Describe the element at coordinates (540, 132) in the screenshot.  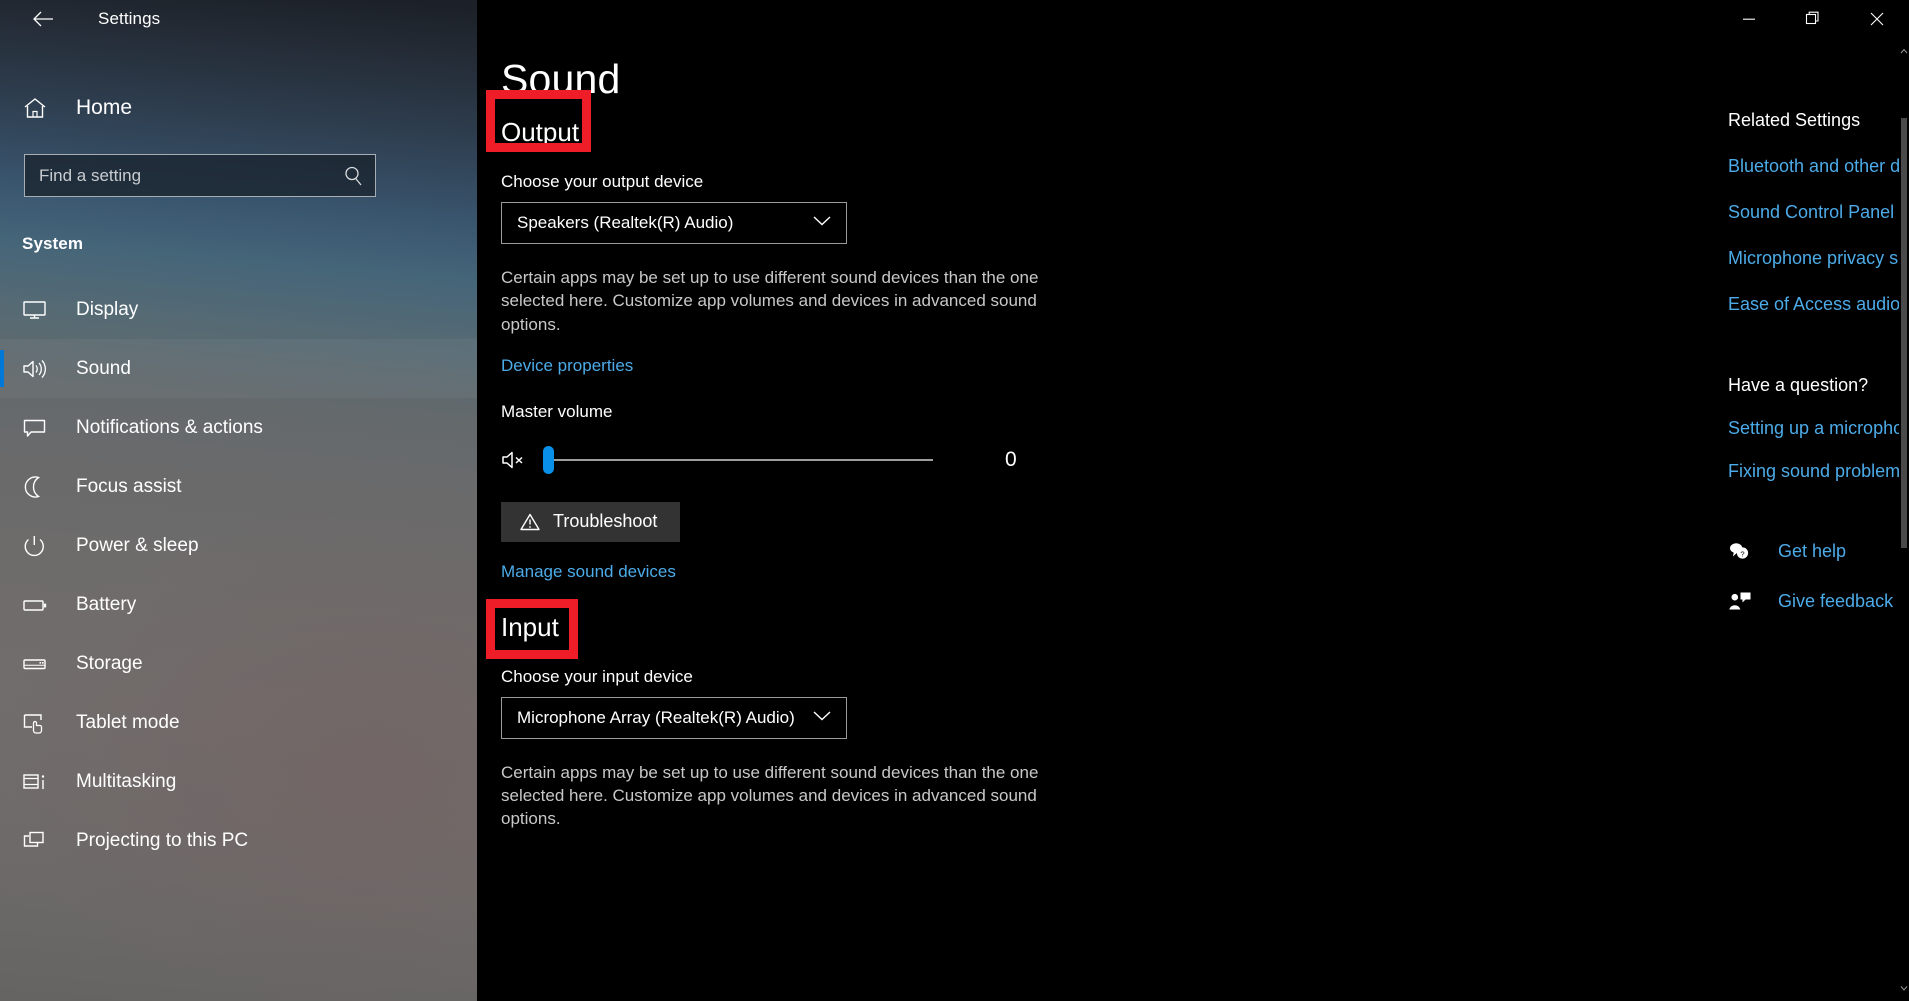
I see `output-heading: Output` at that location.